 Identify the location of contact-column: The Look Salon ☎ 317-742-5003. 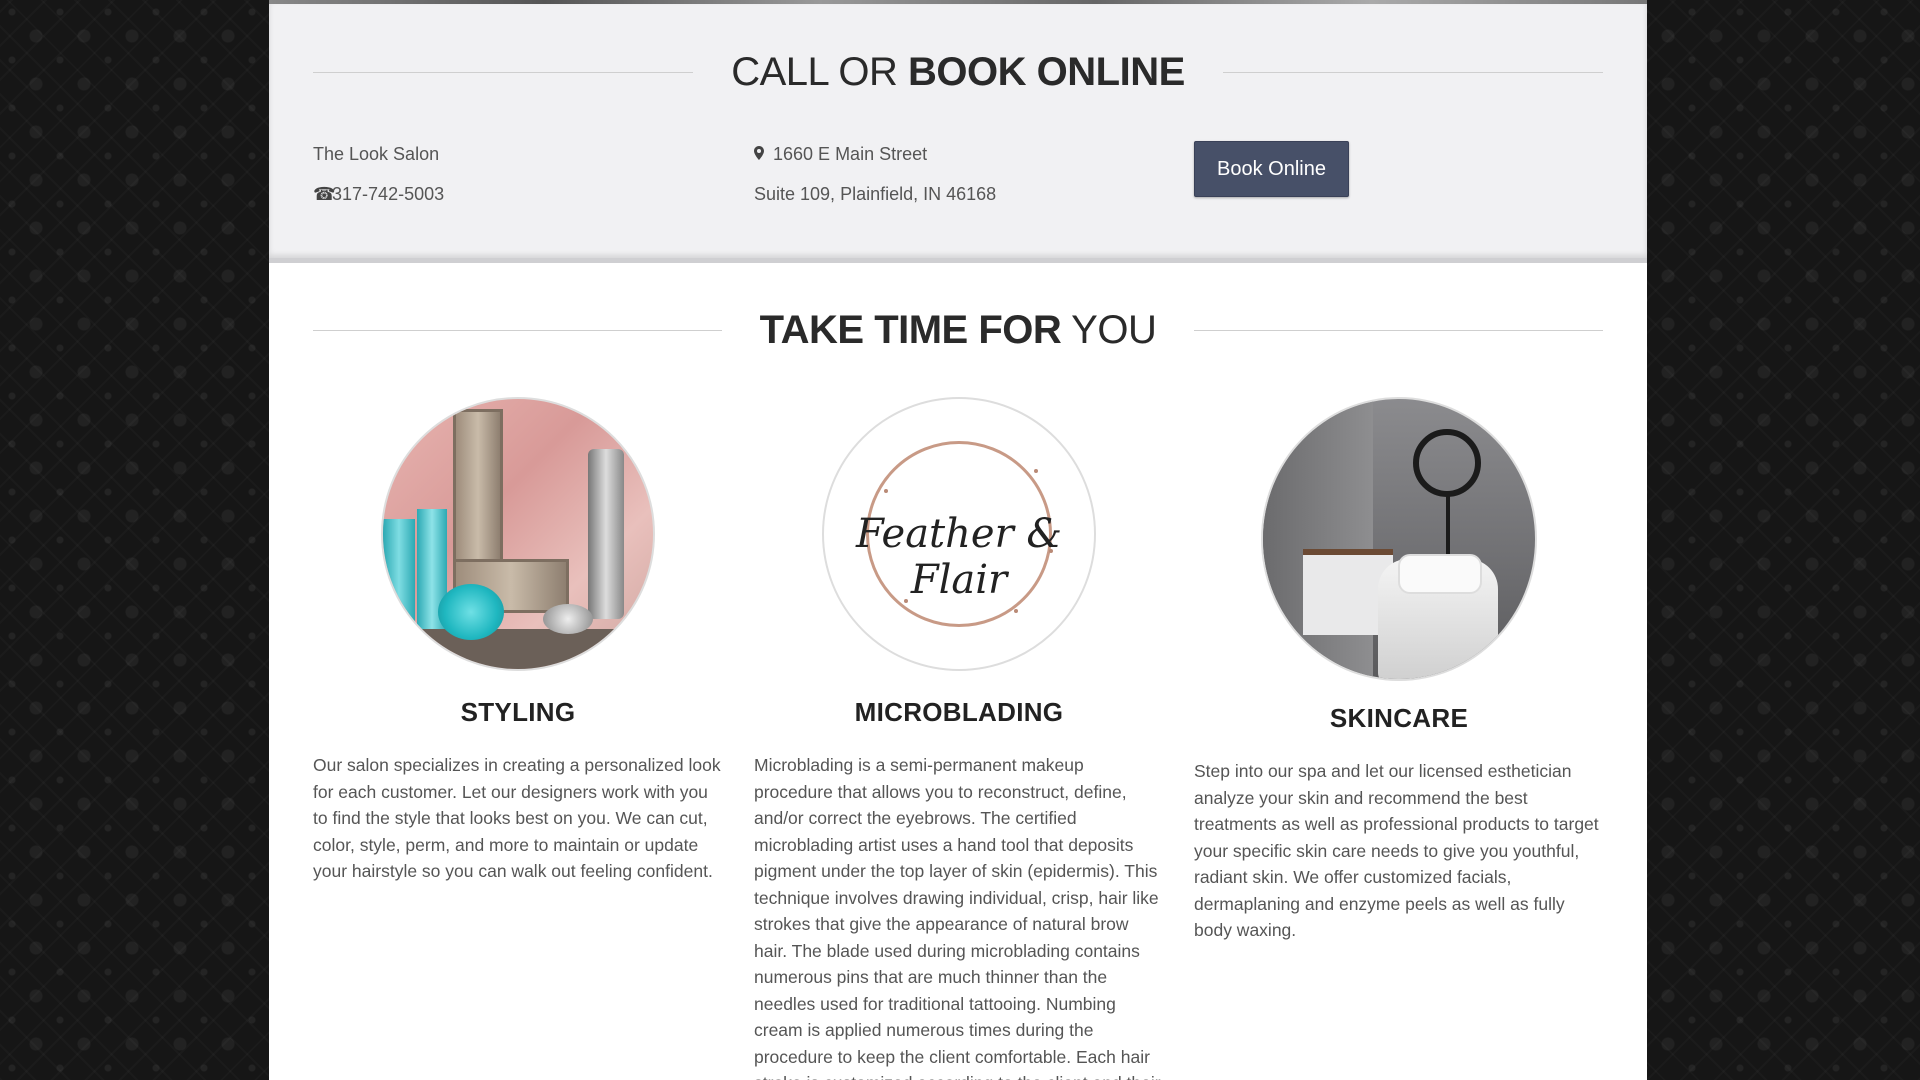
(378, 180).